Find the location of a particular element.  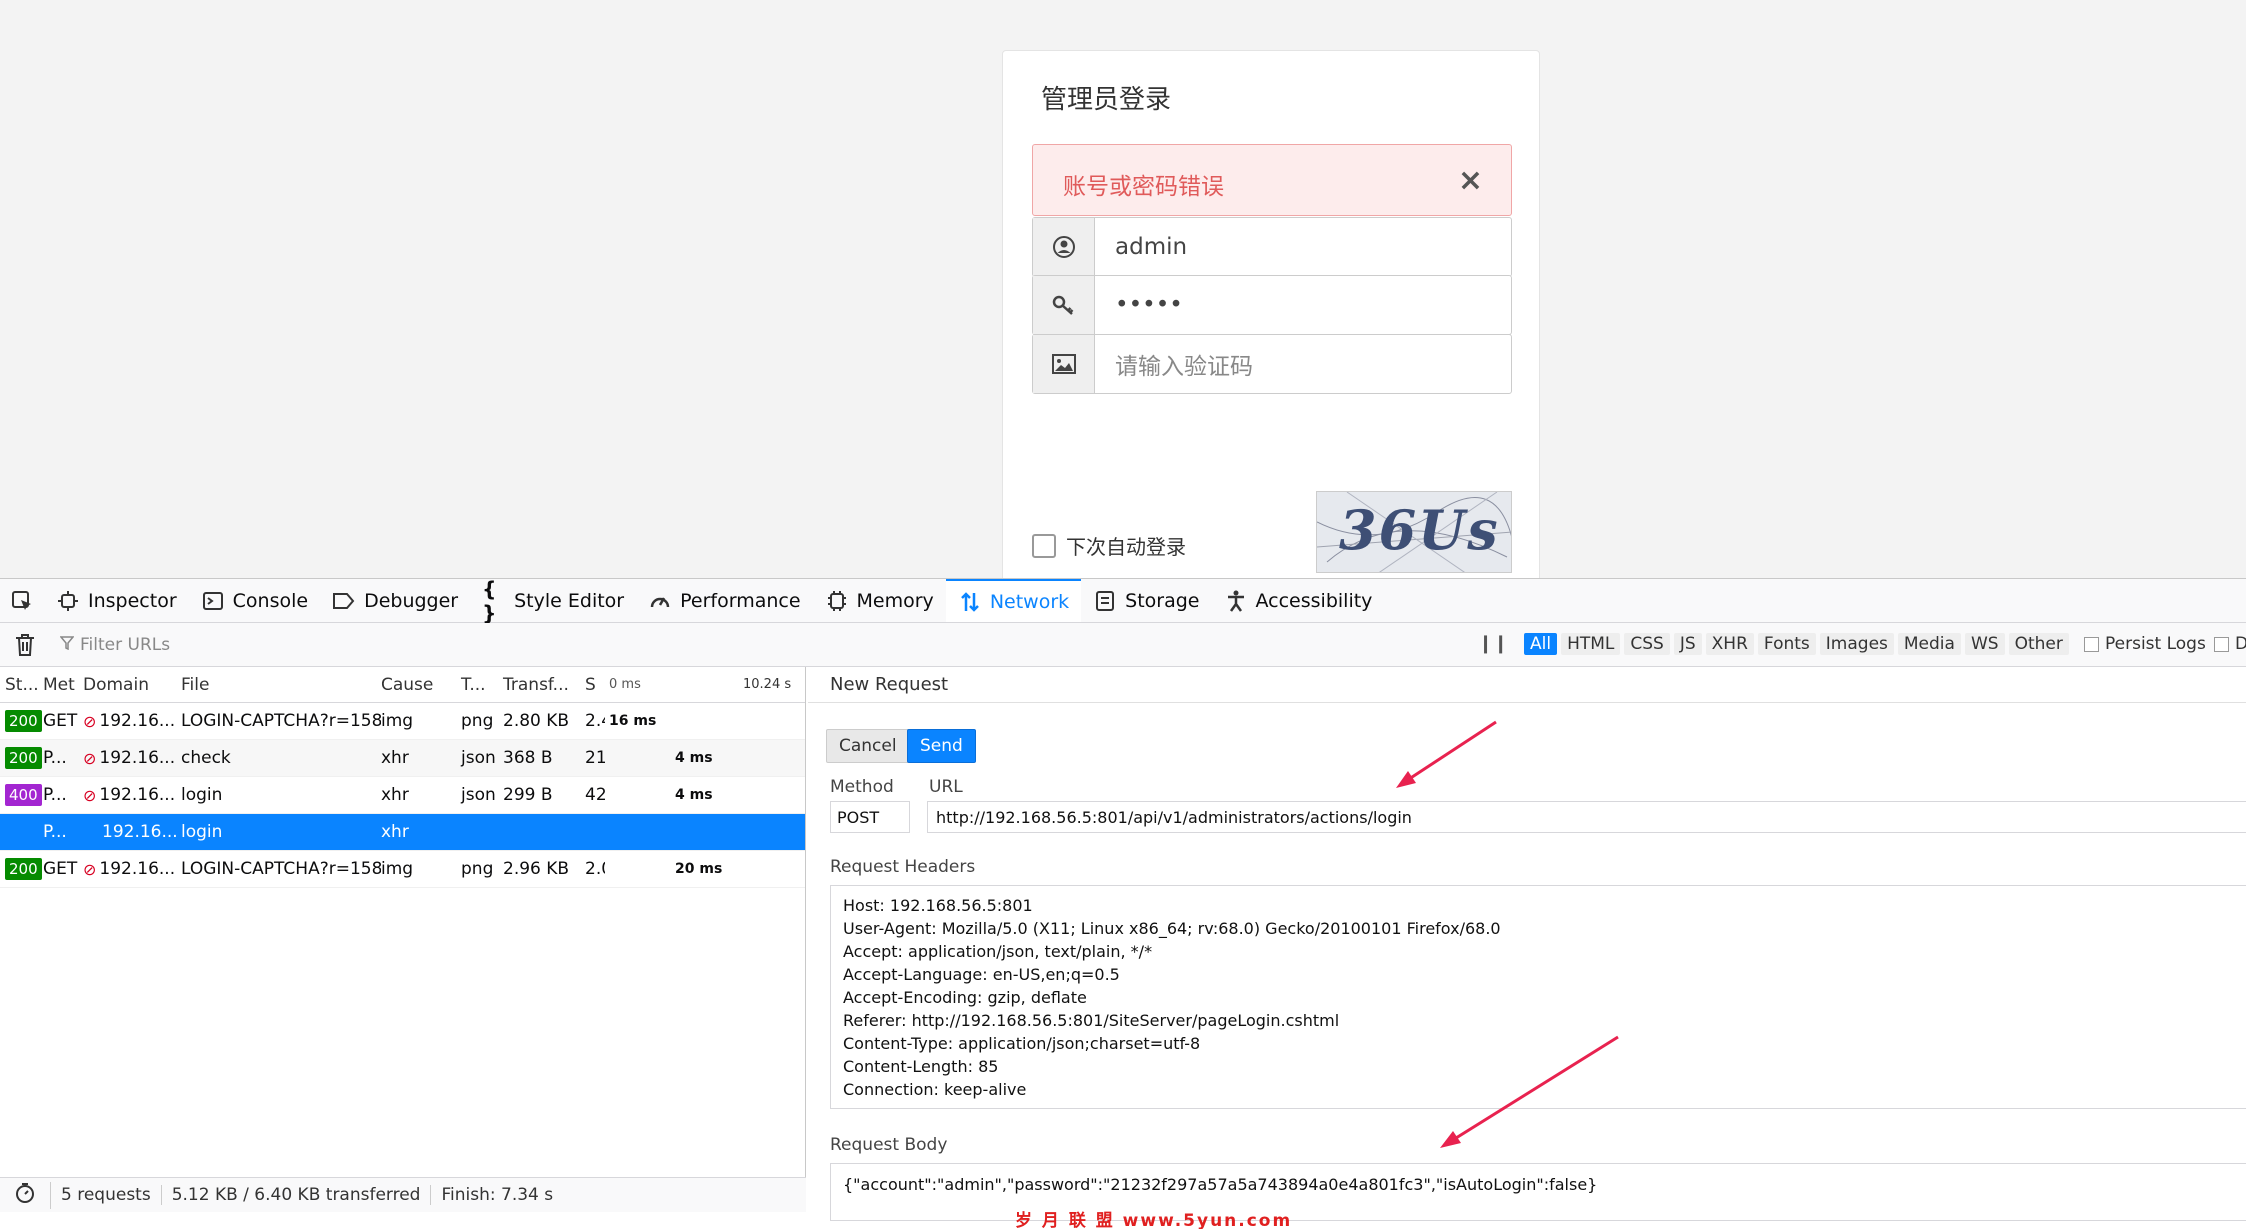

pause-icon: ❙❙ is located at coordinates (1493, 643).